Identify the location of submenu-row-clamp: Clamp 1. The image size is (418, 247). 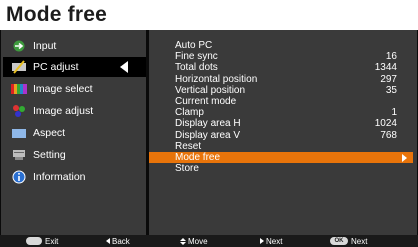
(281, 112).